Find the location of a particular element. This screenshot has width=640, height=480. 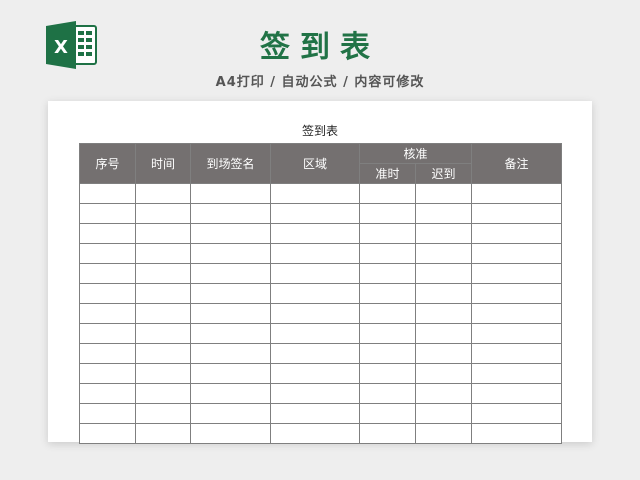

header-late: 迟到 is located at coordinates (443, 173).